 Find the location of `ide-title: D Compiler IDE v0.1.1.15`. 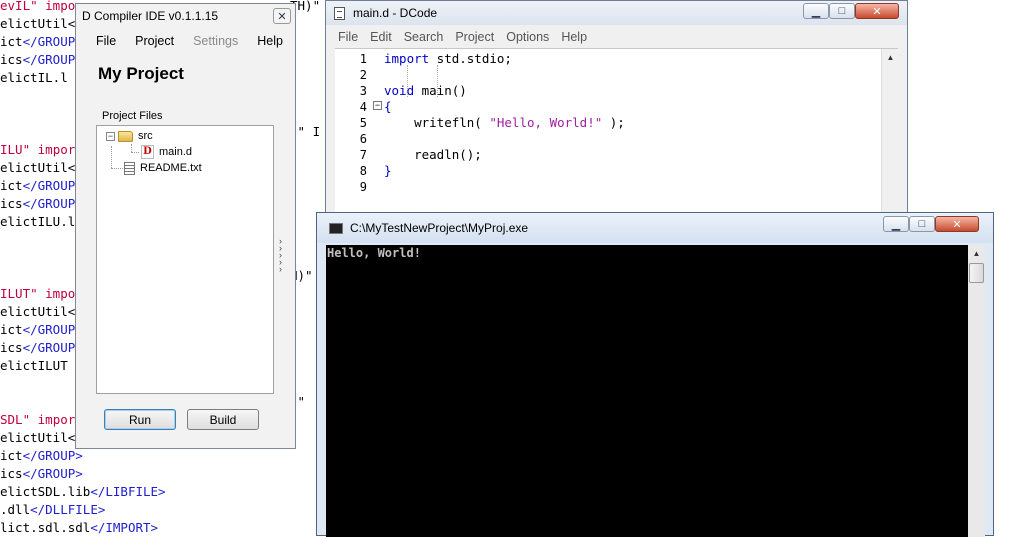

ide-title: D Compiler IDE v0.1.1.15 is located at coordinates (150, 16).